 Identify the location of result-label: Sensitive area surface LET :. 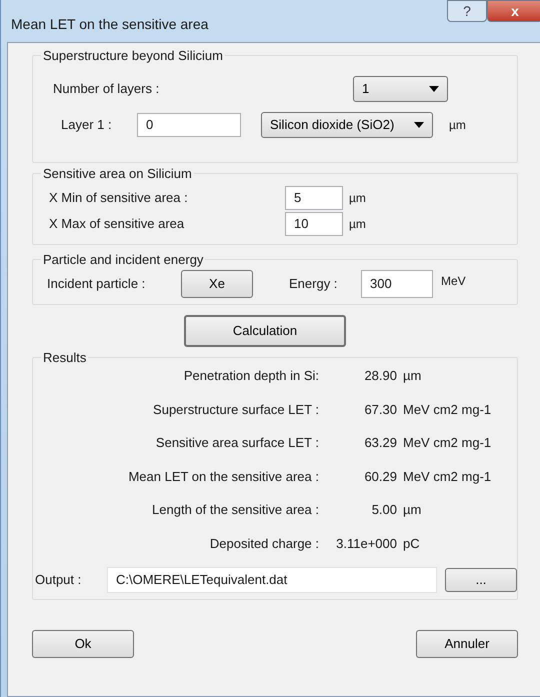
(236, 443).